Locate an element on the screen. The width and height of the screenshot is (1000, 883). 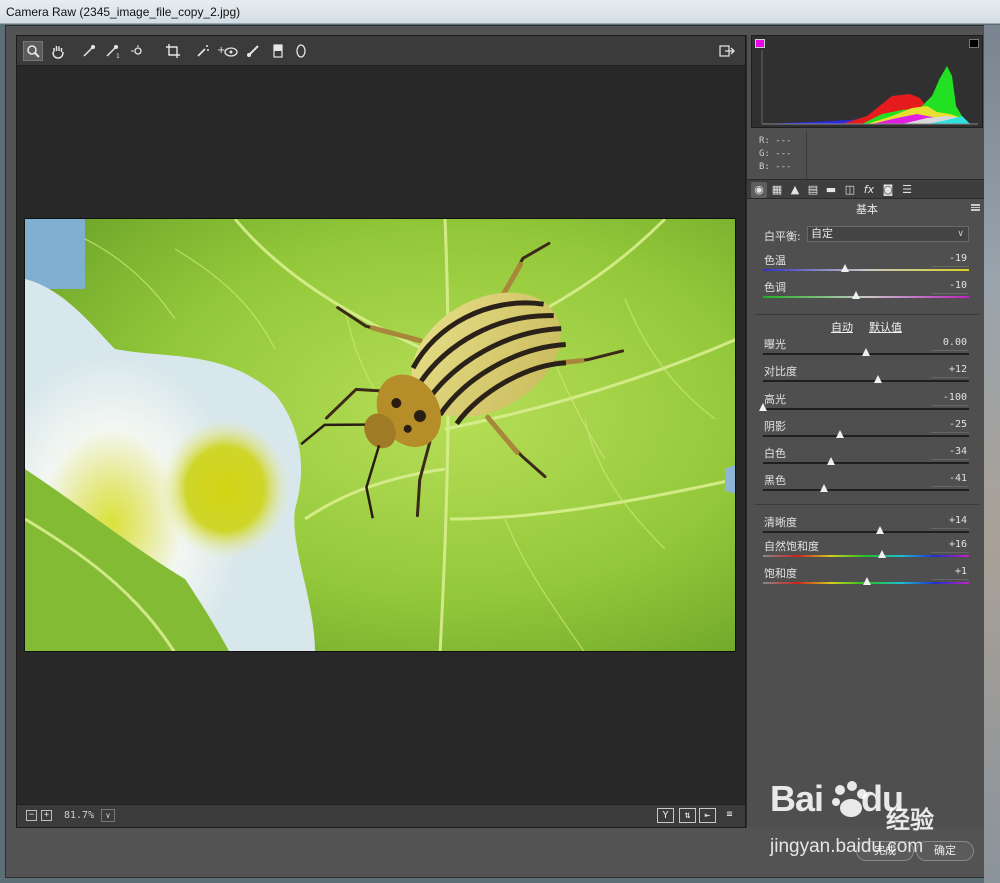
tab-presets-icon: ☰ is located at coordinates (907, 190).